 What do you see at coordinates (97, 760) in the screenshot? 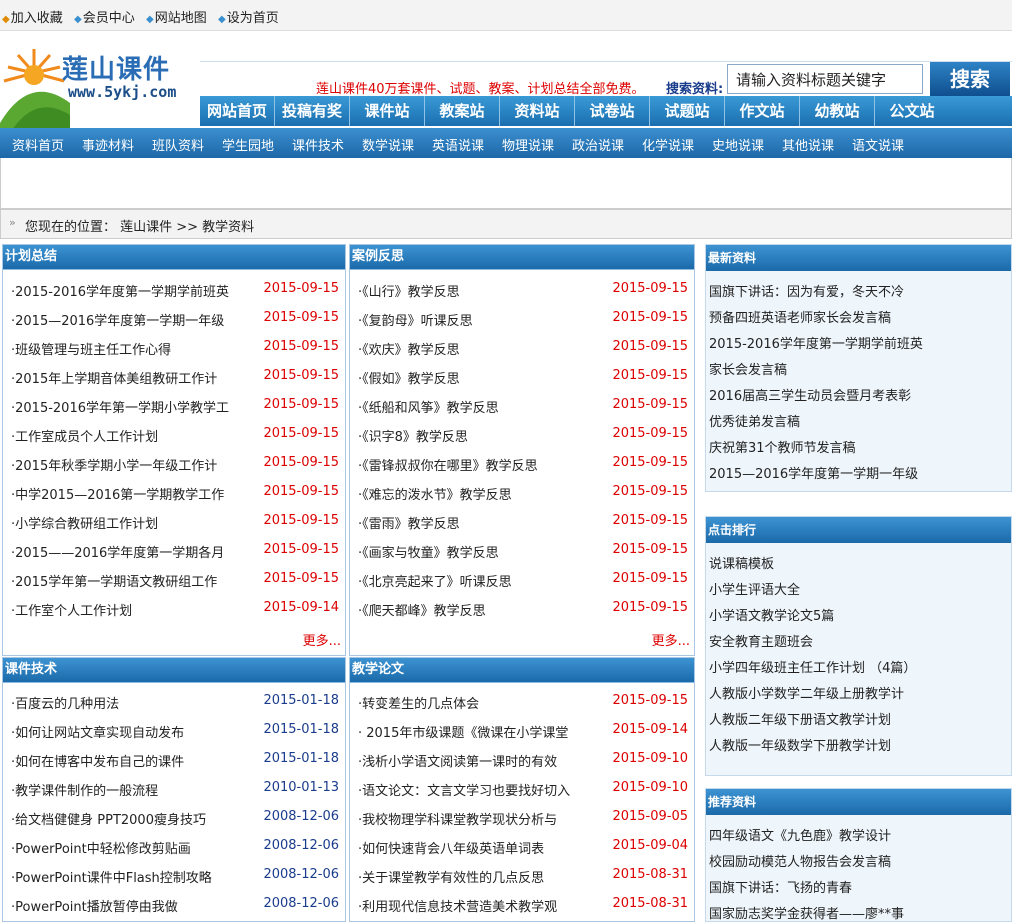
I see `item-title: ·如何在博客中发布自己的课件` at bounding box center [97, 760].